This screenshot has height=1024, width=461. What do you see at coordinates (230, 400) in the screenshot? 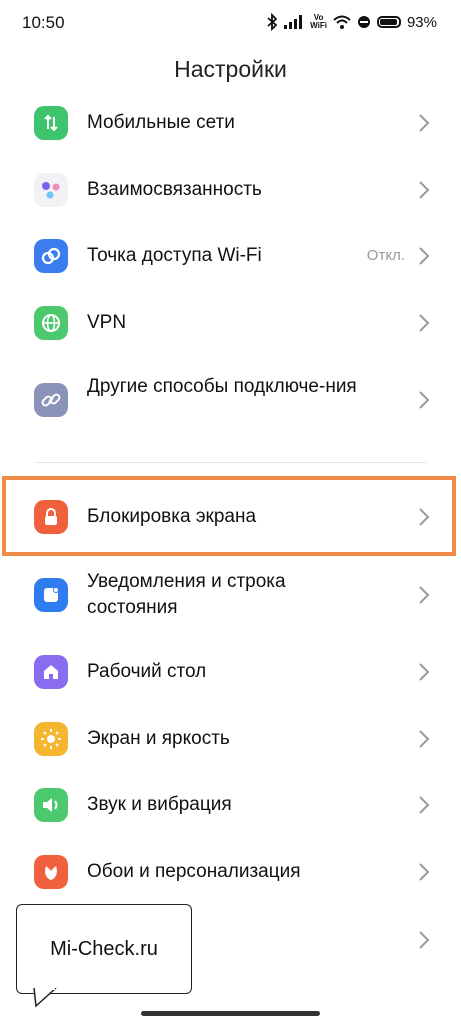
I see `settings-item-other-connections: Другие способы подключе-ния` at bounding box center [230, 400].